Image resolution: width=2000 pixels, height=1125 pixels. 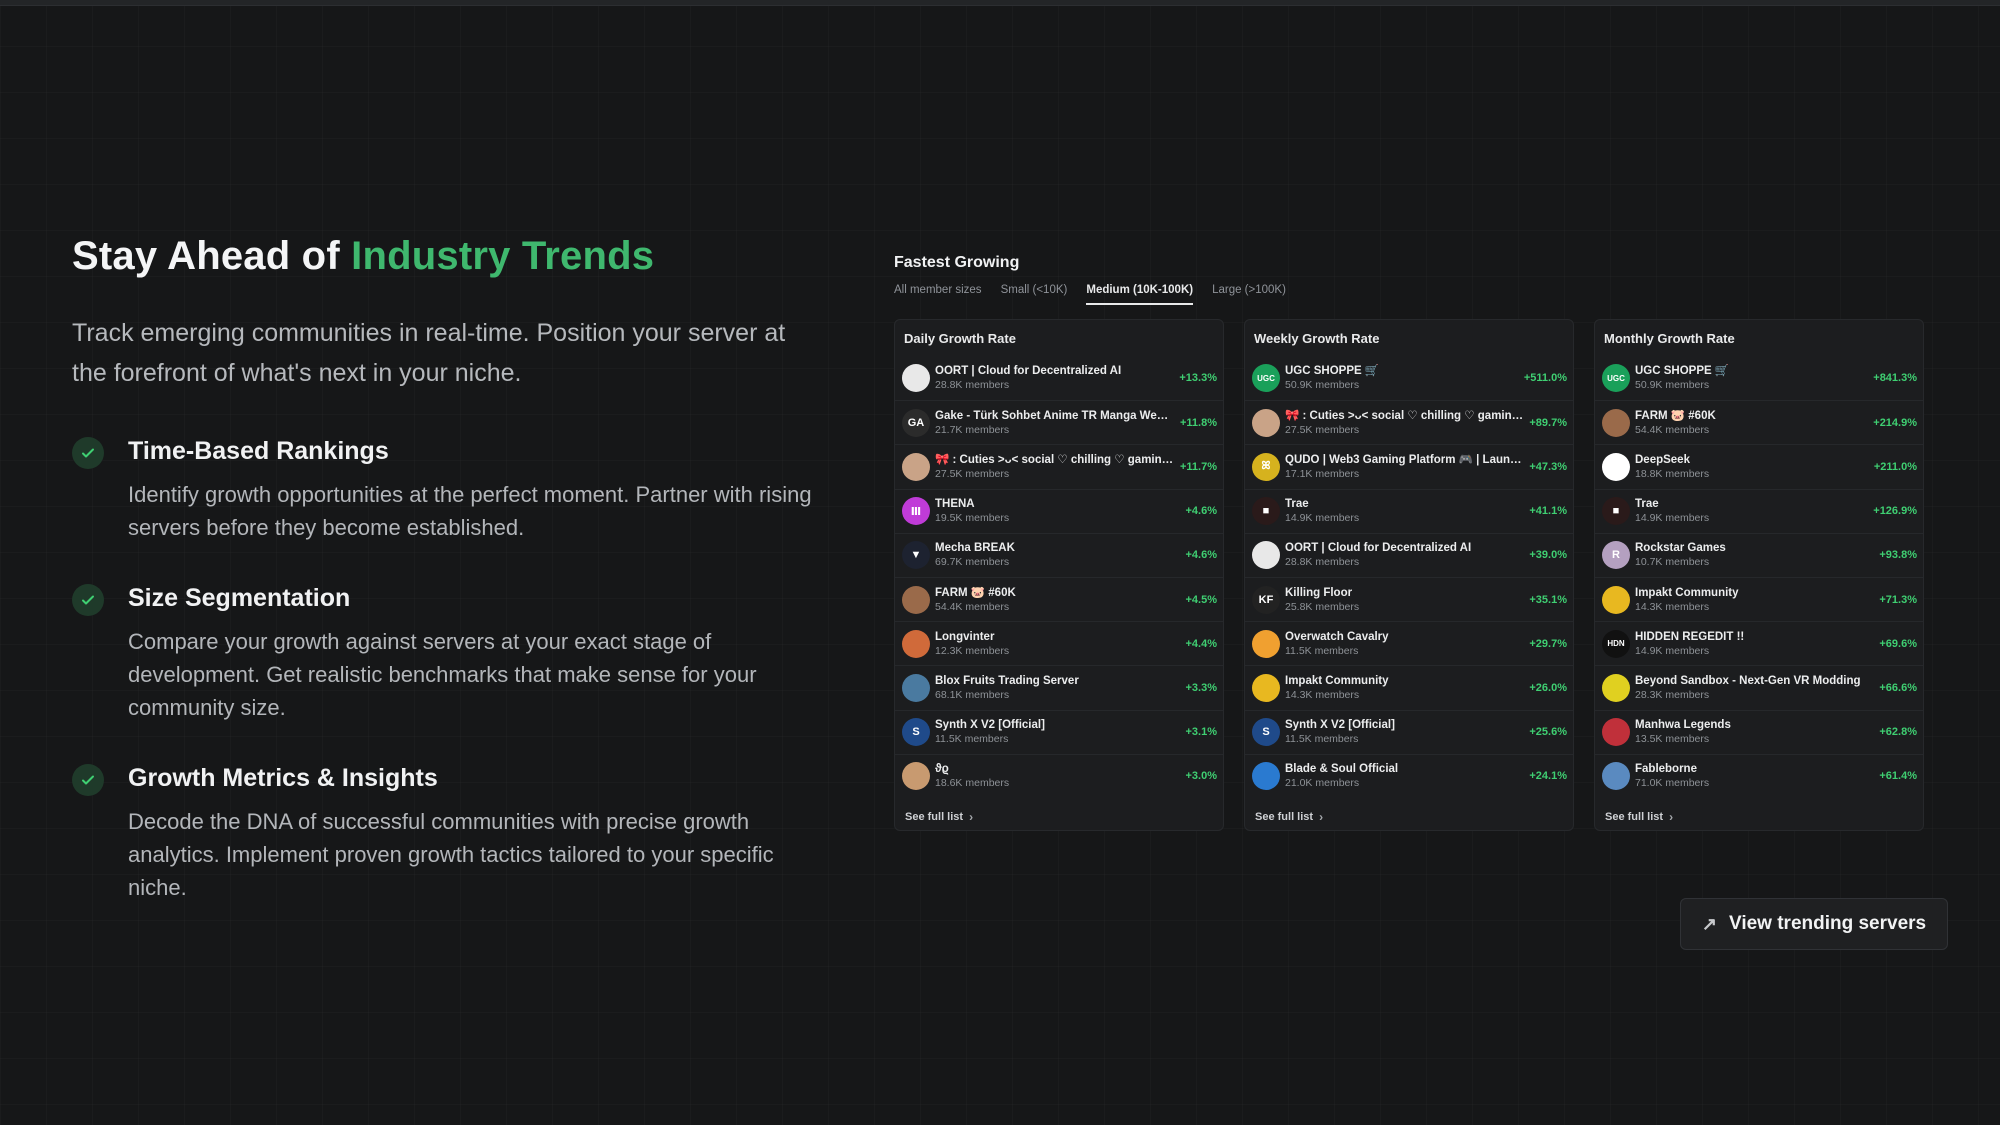 I want to click on growth-percent: +69.6%, so click(x=1898, y=643).